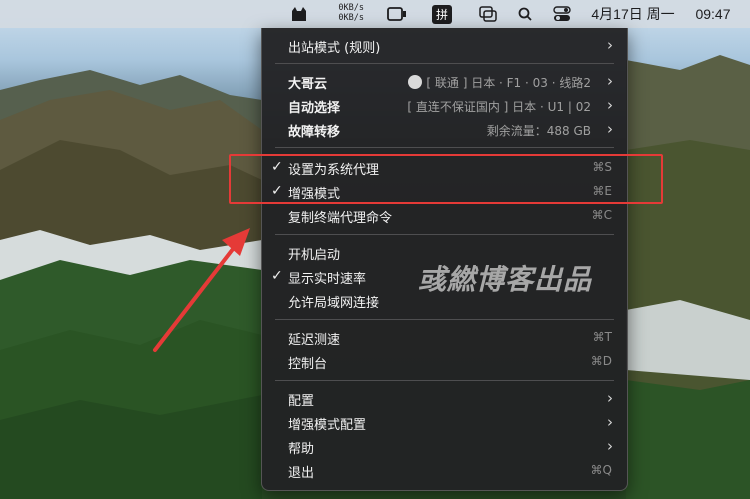 The image size is (750, 499). I want to click on menu-item-enhanced-config: 增强模式配置 ›, so click(444, 423).